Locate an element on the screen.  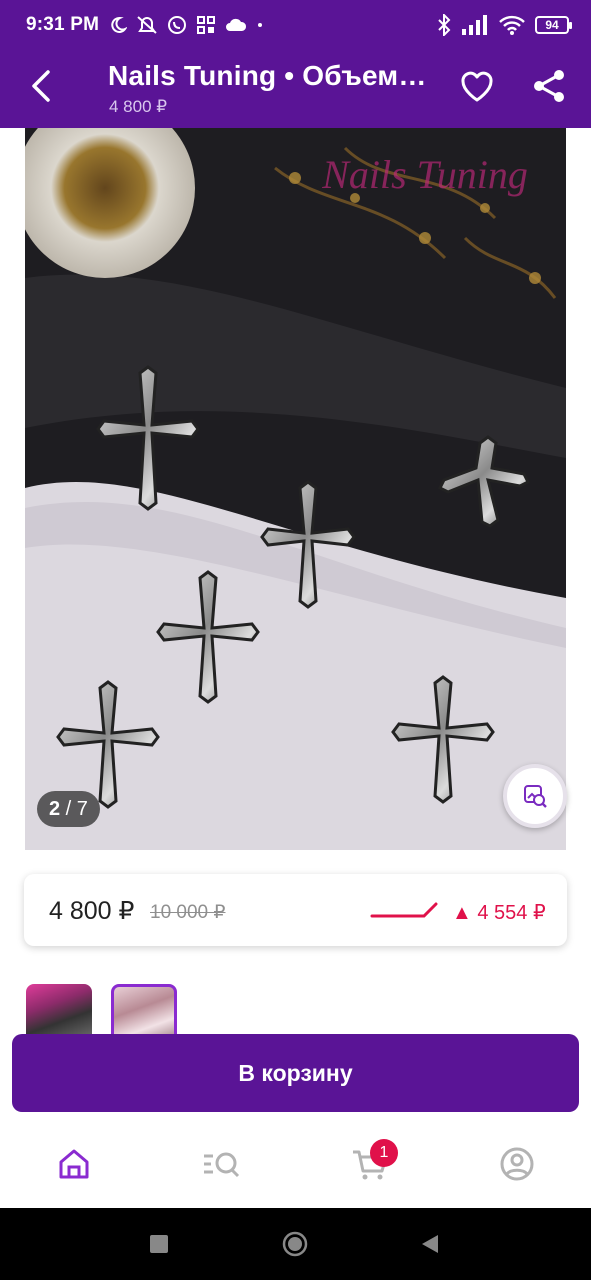
image-search-button is located at coordinates (535, 796).